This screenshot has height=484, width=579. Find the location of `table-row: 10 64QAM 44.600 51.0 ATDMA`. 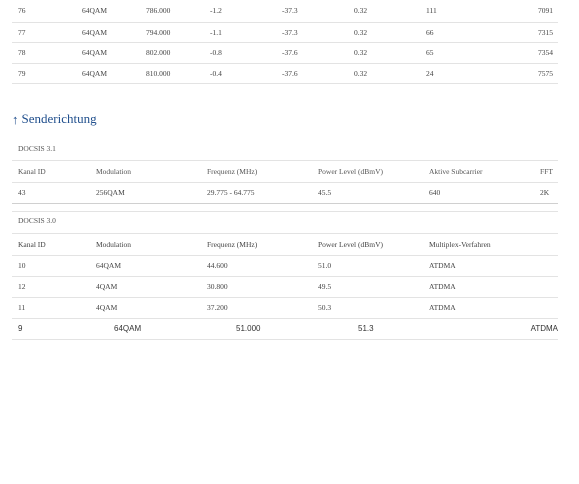

table-row: 10 64QAM 44.600 51.0 ATDMA is located at coordinates (285, 265).